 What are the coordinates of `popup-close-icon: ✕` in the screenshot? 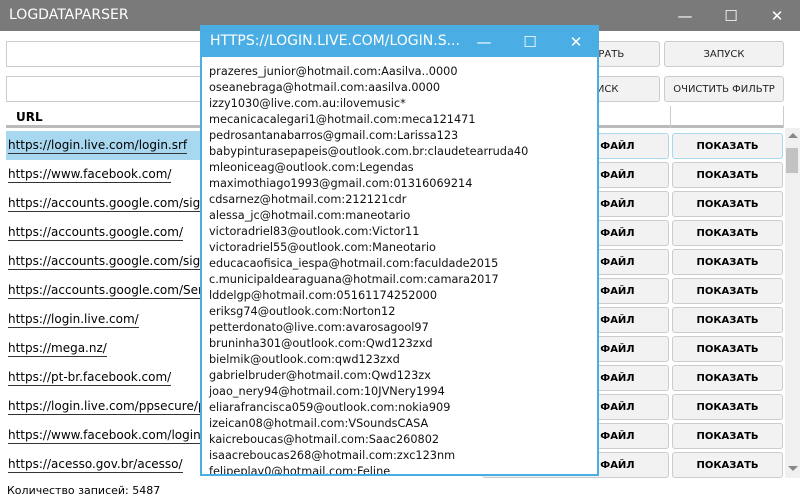 It's located at (576, 41).